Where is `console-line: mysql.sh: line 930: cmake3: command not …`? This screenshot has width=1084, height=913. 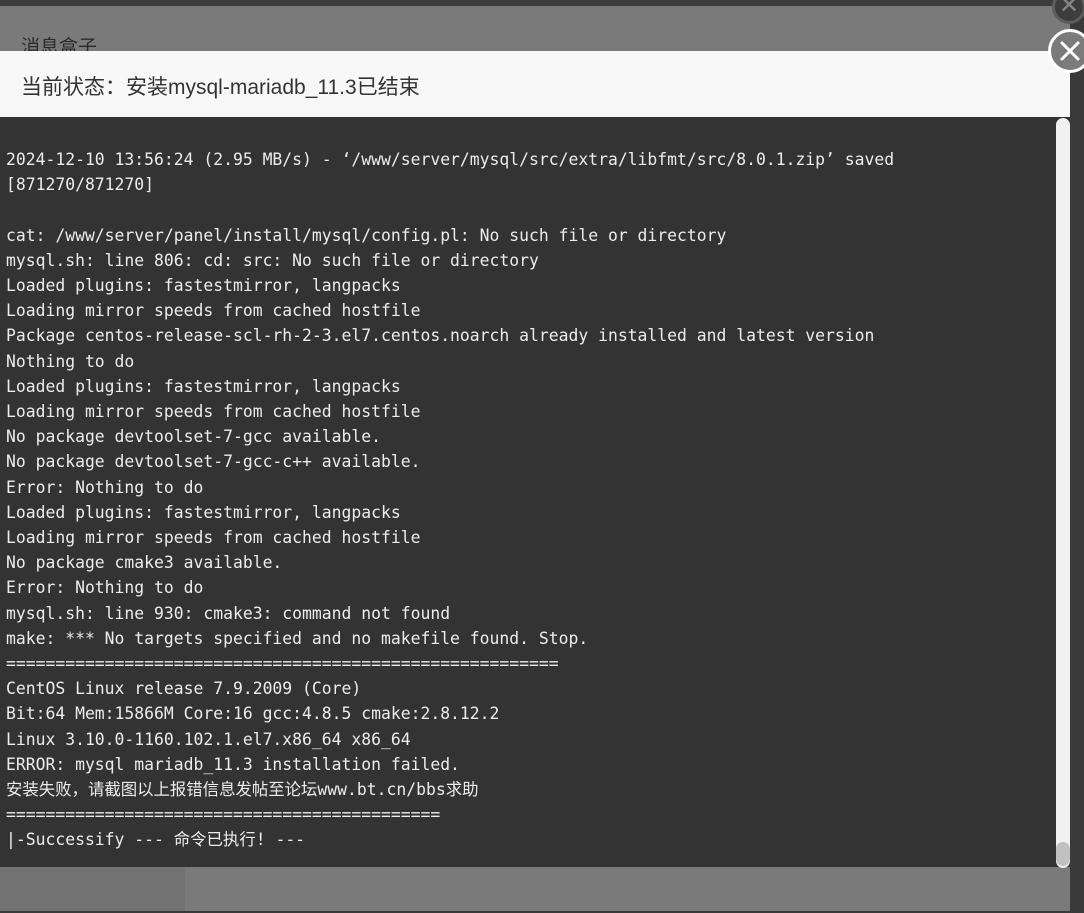
console-line: mysql.sh: line 930: cmake3: command not … is located at coordinates (228, 613).